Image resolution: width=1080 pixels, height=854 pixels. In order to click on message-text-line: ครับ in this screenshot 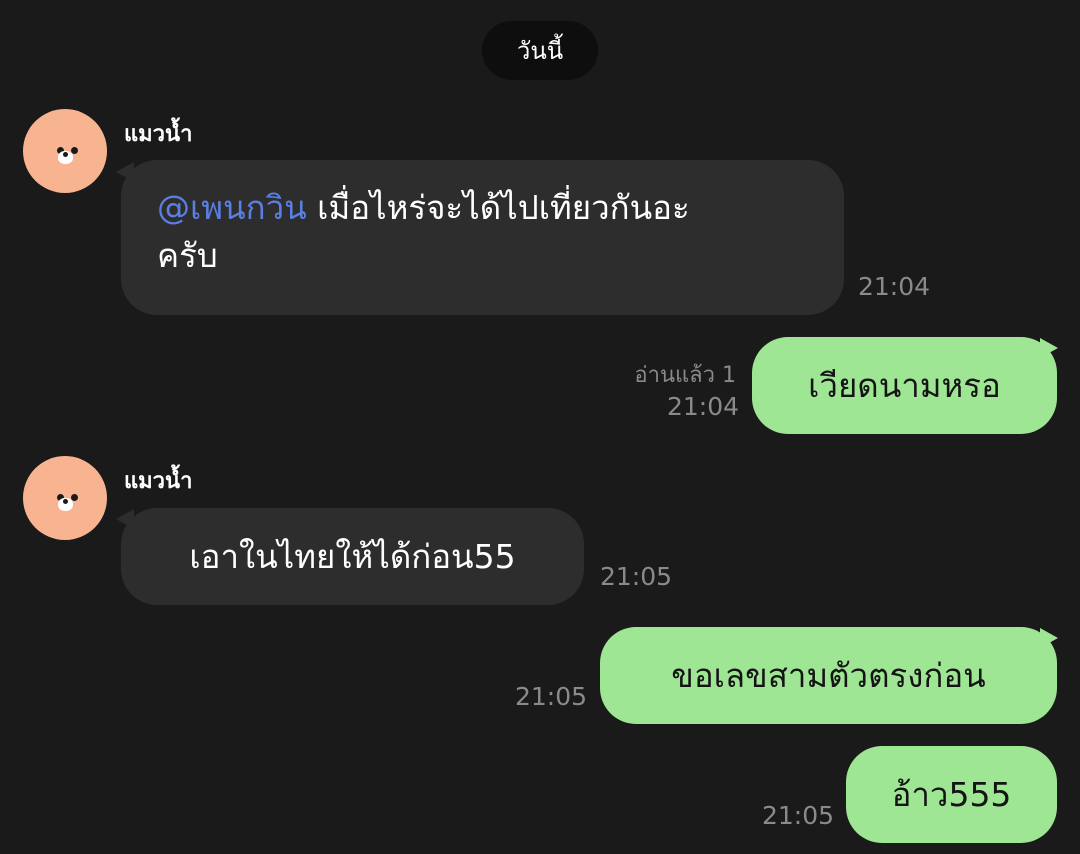, I will do `click(187, 255)`.